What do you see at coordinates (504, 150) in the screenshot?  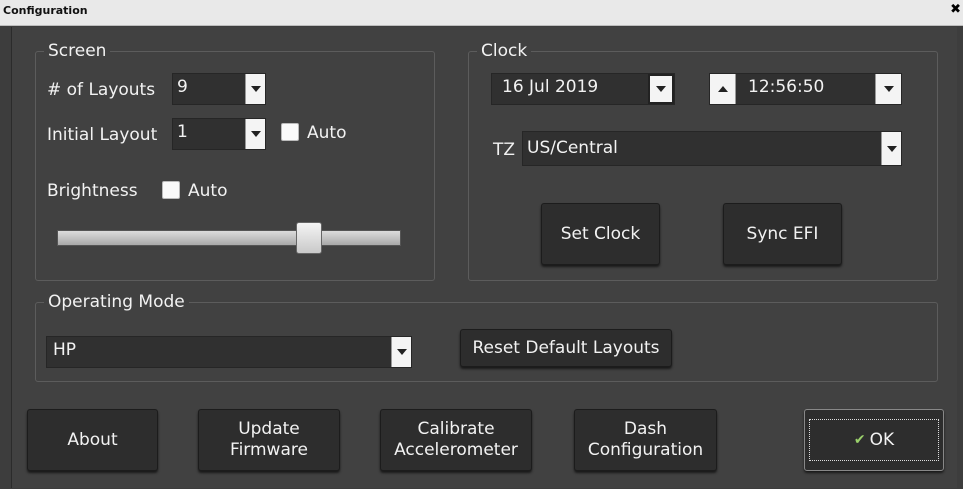 I see `tz-label: TZ` at bounding box center [504, 150].